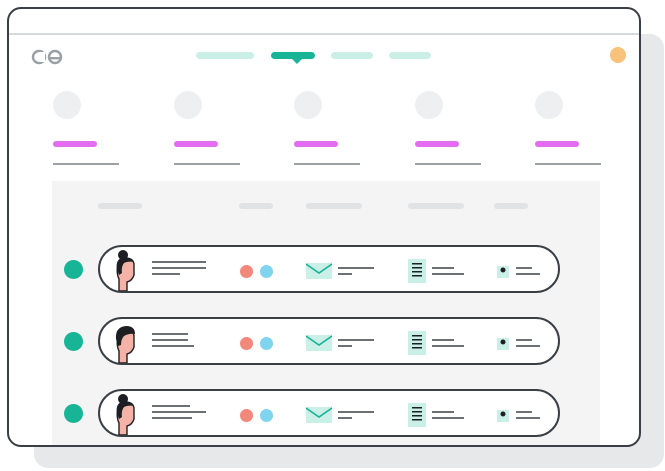  I want to click on user-avatar-icon, so click(618, 55).